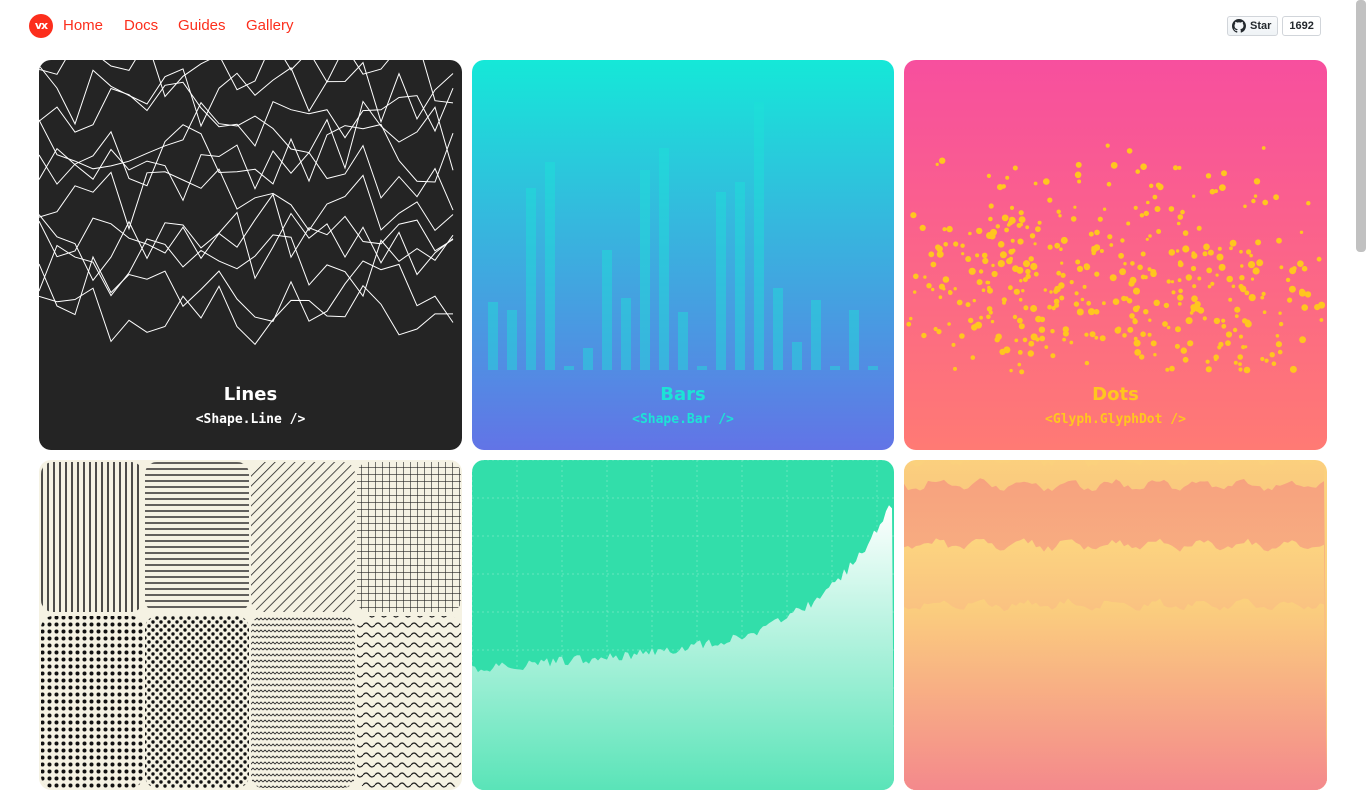 Image resolution: width=1366 pixels, height=790 pixels. I want to click on tile-subtitle: <Glyph.GlyphDot />, so click(1115, 419).